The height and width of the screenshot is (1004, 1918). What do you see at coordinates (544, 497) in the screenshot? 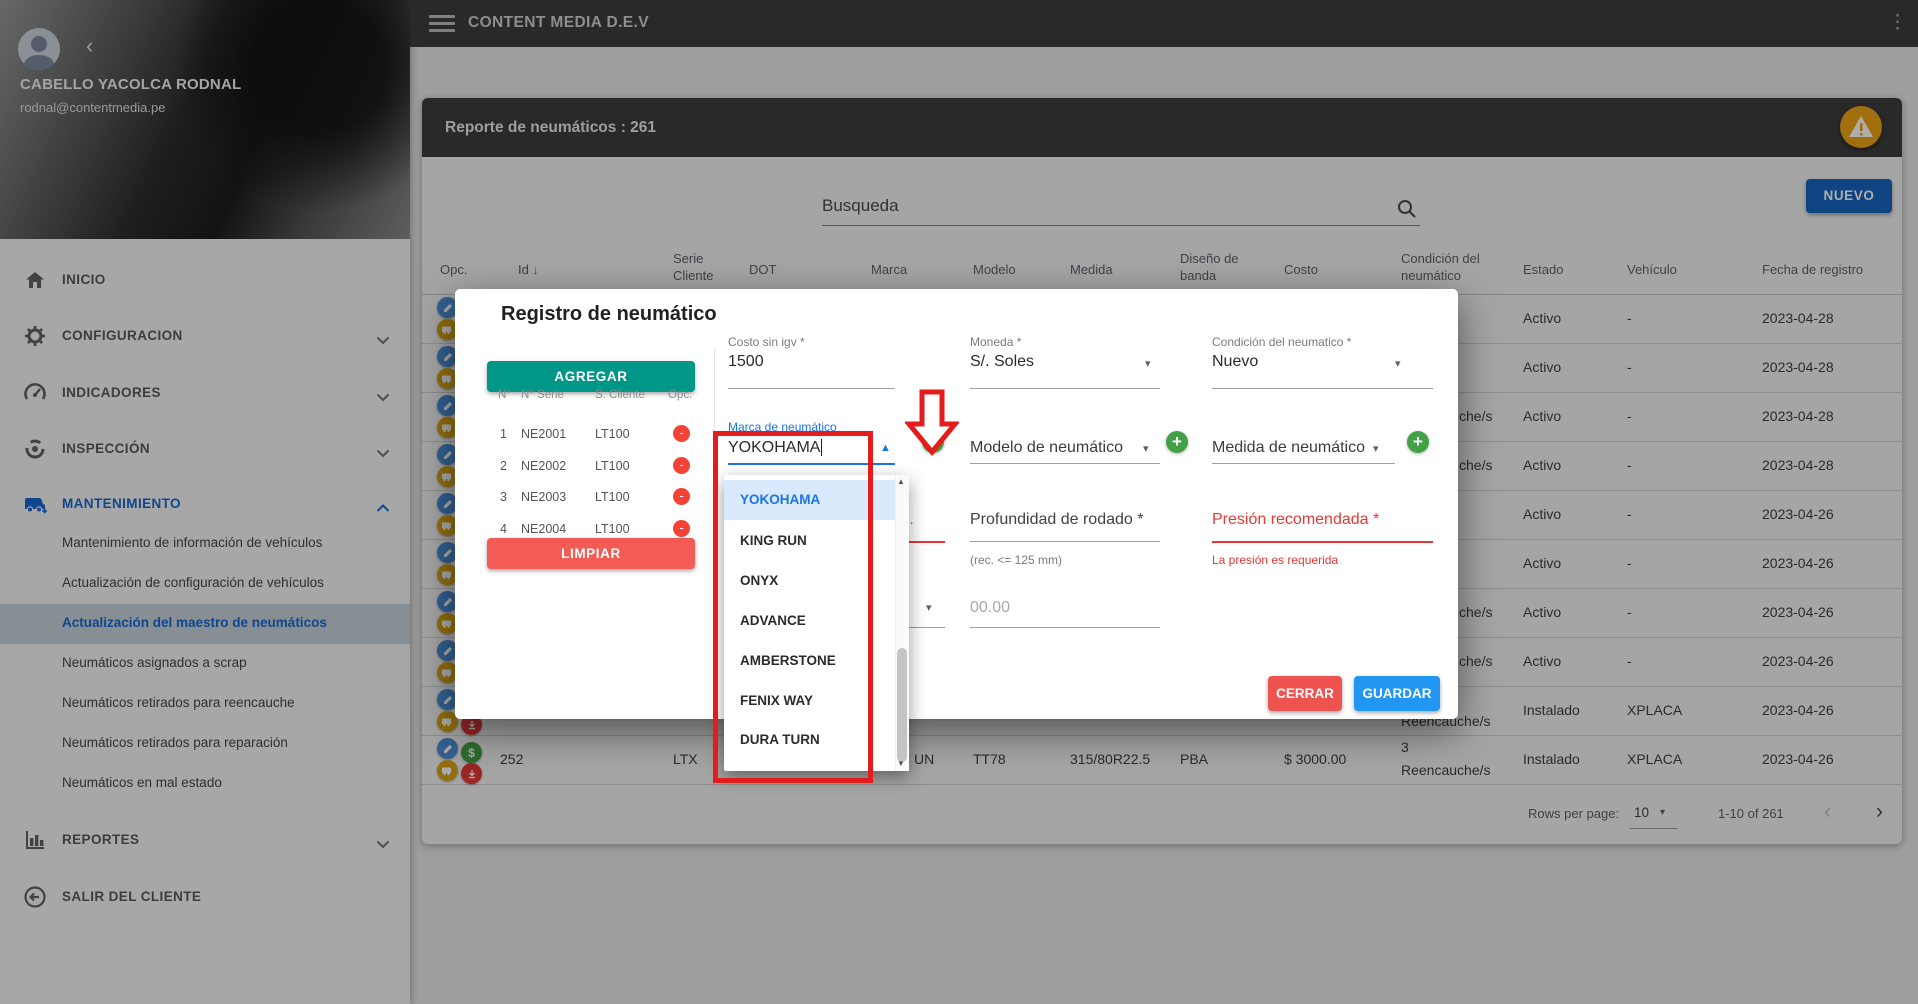
I see `mini-cell-serie: NE2003` at bounding box center [544, 497].